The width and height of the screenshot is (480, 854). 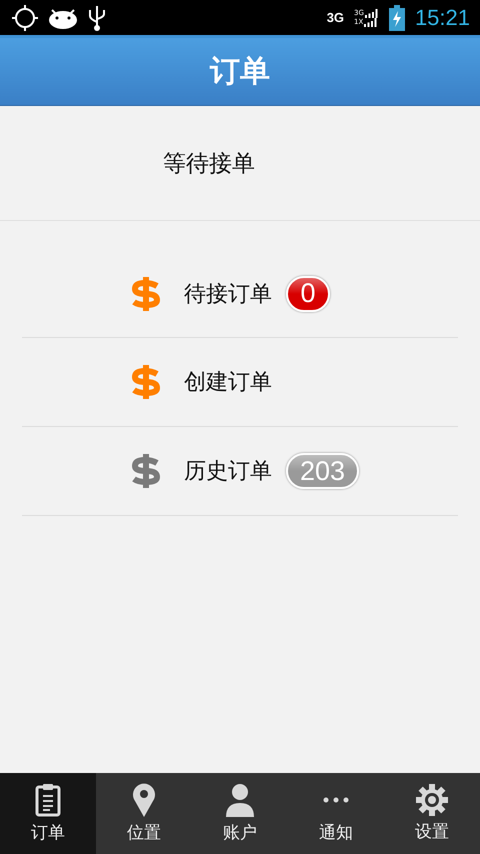 I want to click on menu-item: 历史订单 203, so click(x=240, y=471).